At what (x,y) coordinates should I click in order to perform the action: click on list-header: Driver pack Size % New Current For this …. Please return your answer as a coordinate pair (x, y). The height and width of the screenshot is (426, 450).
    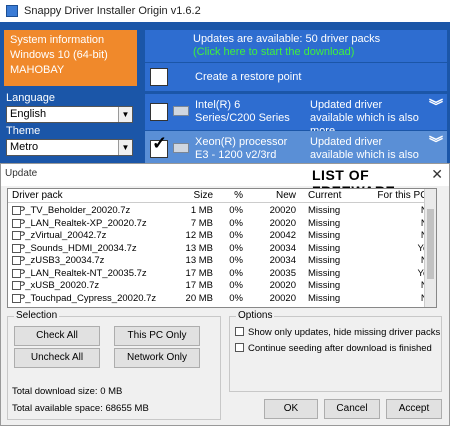
    Looking at the image, I should click on (222, 196).